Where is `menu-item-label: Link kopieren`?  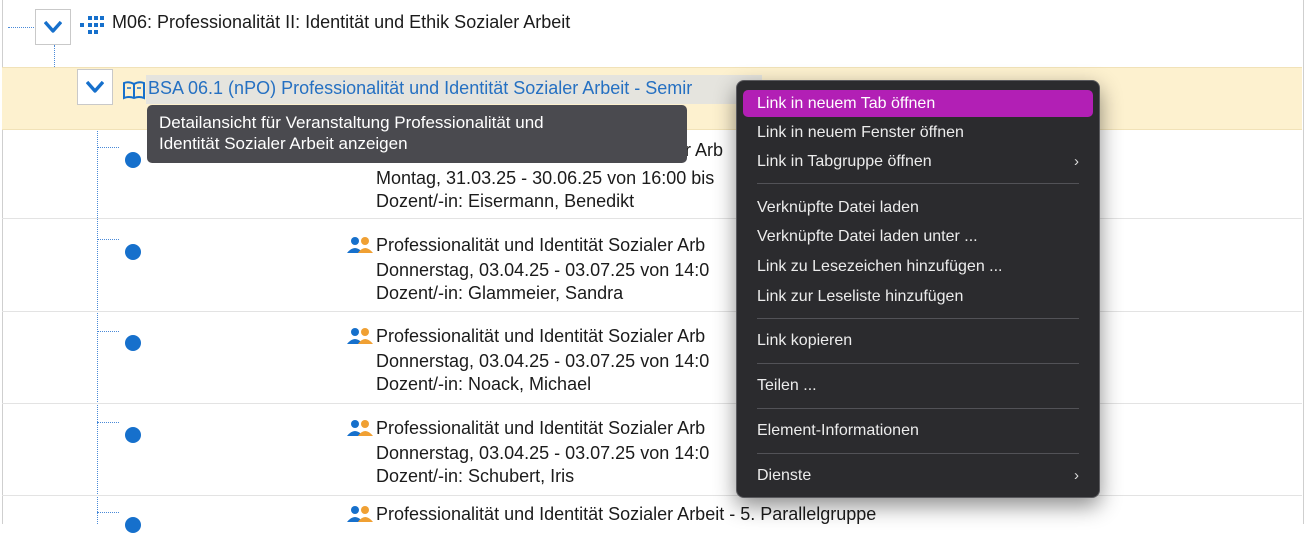 menu-item-label: Link kopieren is located at coordinates (805, 340).